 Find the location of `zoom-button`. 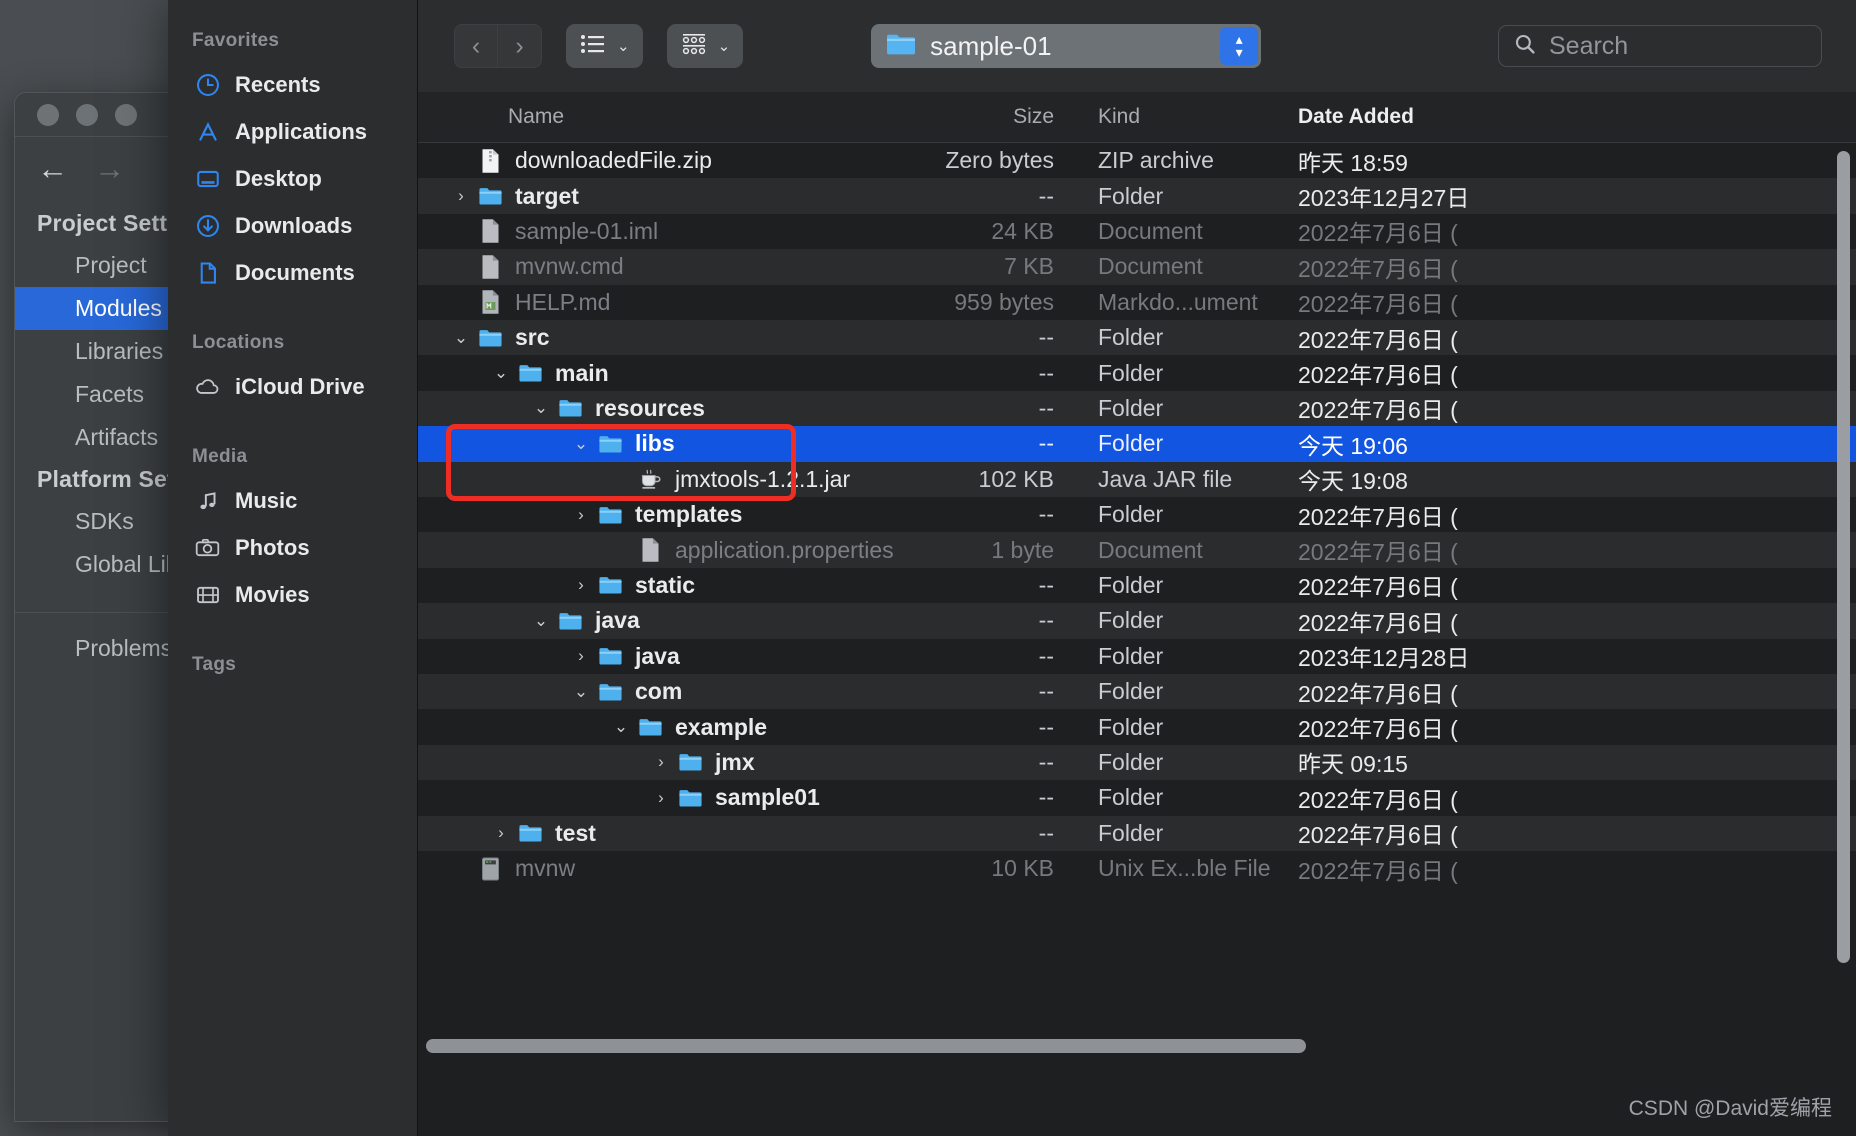

zoom-button is located at coordinates (126, 114).